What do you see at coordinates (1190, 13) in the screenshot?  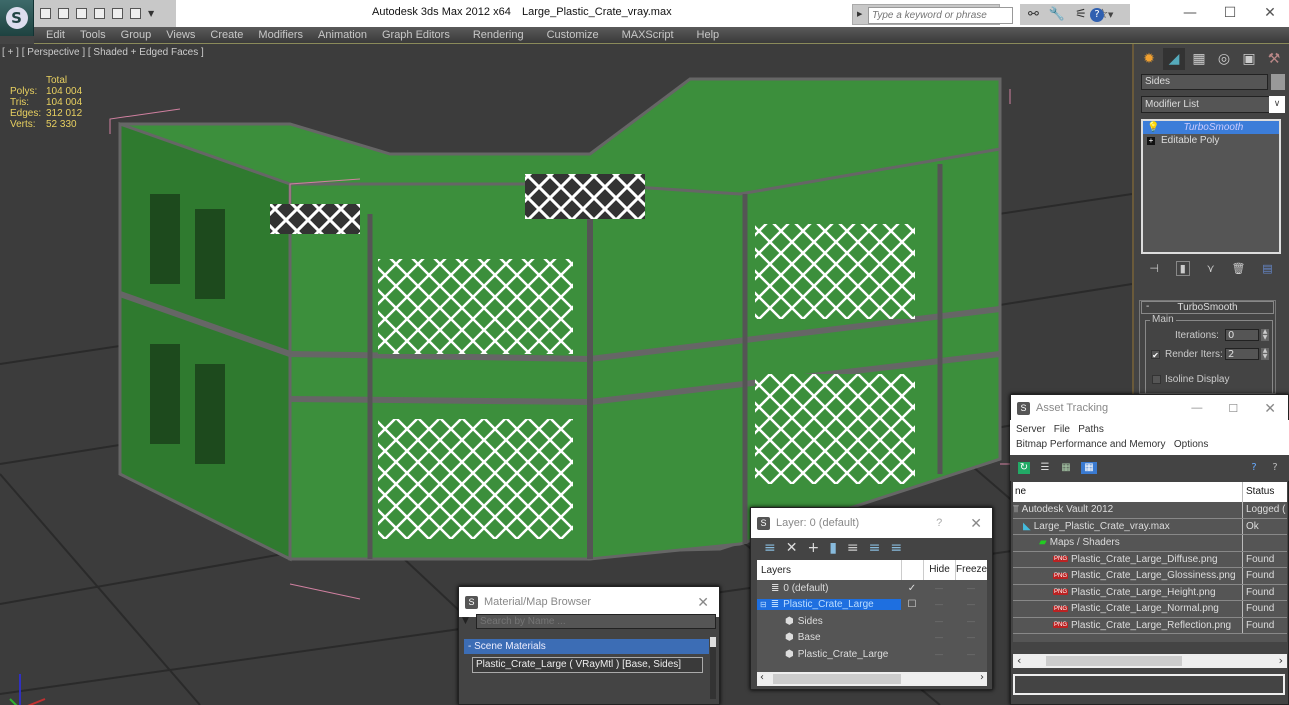 I see `minimize-button: —` at bounding box center [1190, 13].